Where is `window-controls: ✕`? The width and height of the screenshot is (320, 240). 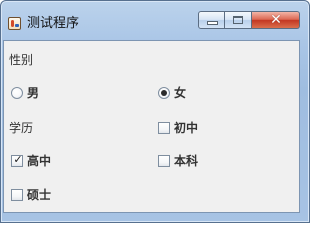 window-controls: ✕ is located at coordinates (249, 20).